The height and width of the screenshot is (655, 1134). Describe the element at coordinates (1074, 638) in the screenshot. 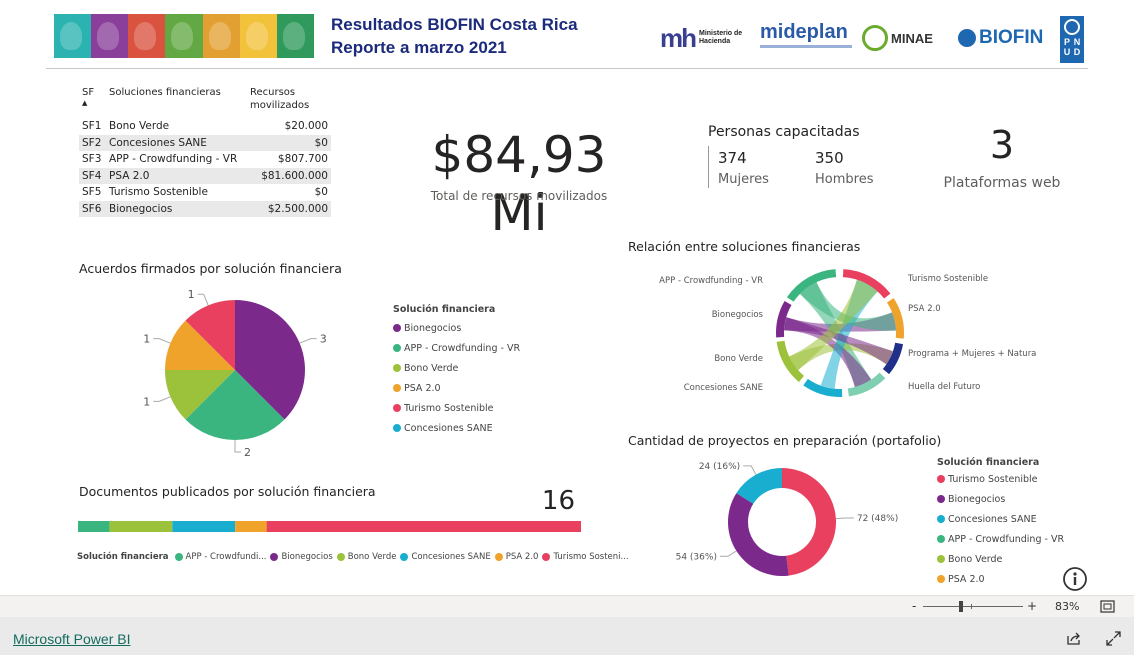

I see `share-icon` at that location.